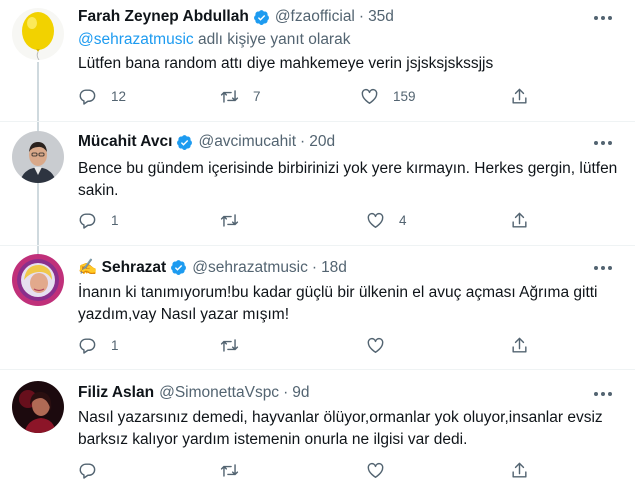  Describe the element at coordinates (102, 96) in the screenshot. I see `reply-button: 12` at that location.